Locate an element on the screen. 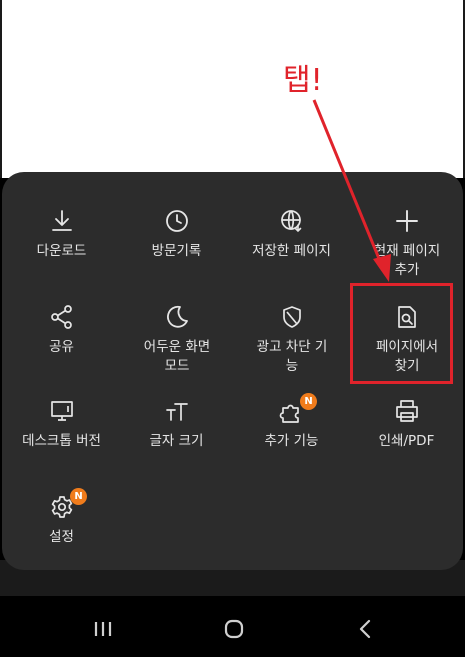  menu-item-print-pdf: 인쇄/PDF is located at coordinates (406, 443).